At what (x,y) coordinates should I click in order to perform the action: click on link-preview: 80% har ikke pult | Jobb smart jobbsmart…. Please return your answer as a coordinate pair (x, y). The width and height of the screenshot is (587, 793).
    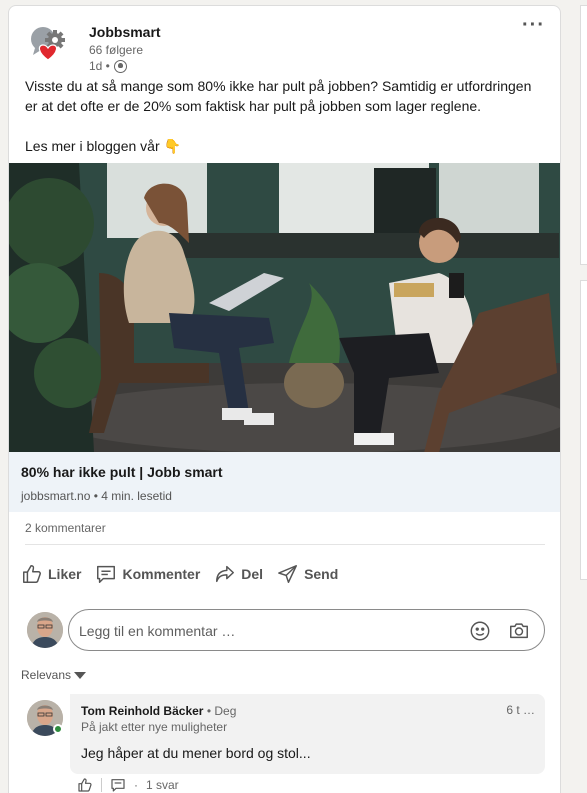
    Looking at the image, I should click on (284, 482).